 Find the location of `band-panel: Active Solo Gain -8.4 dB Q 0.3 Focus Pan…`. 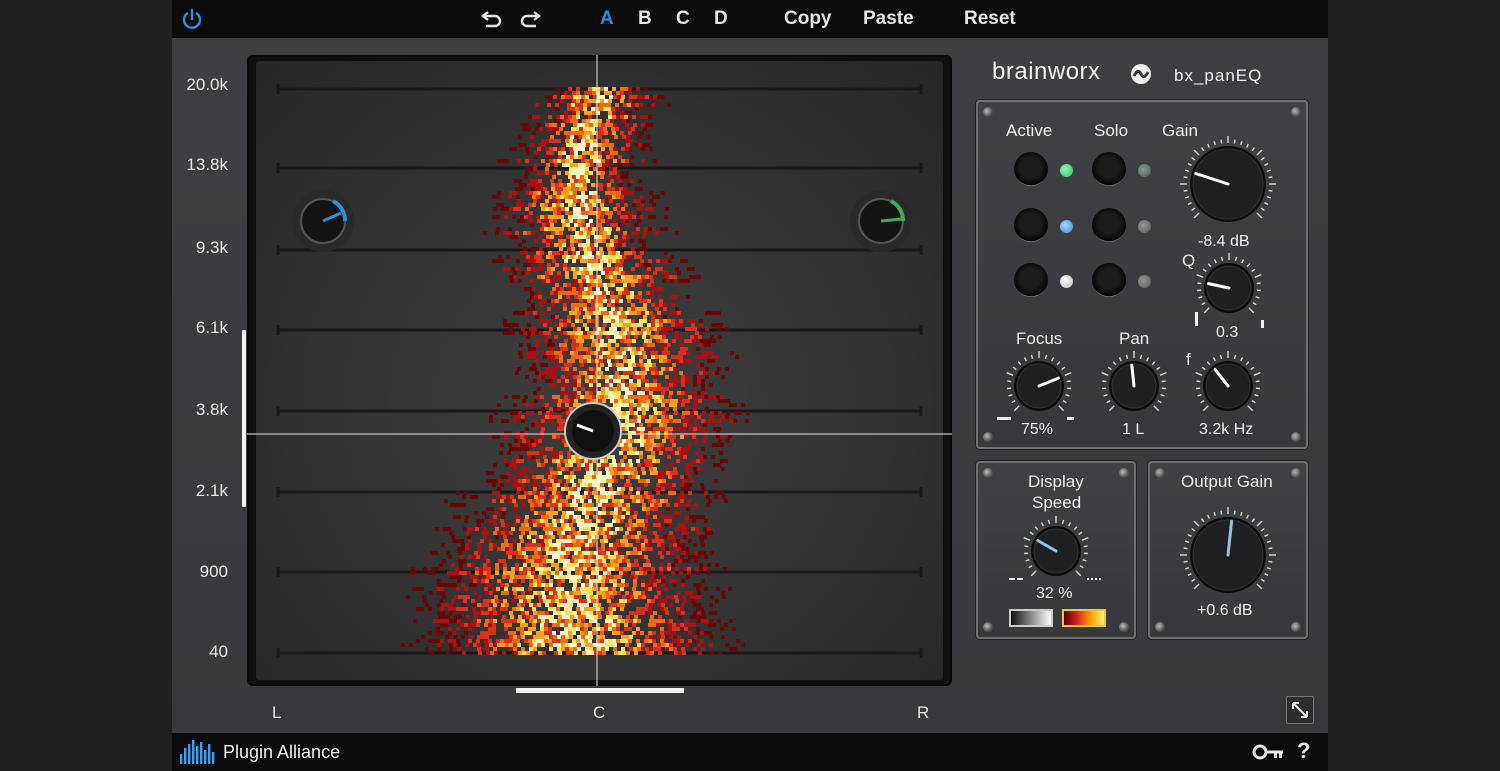

band-panel: Active Solo Gain -8.4 dB Q 0.3 Focus Pan… is located at coordinates (1142, 274).